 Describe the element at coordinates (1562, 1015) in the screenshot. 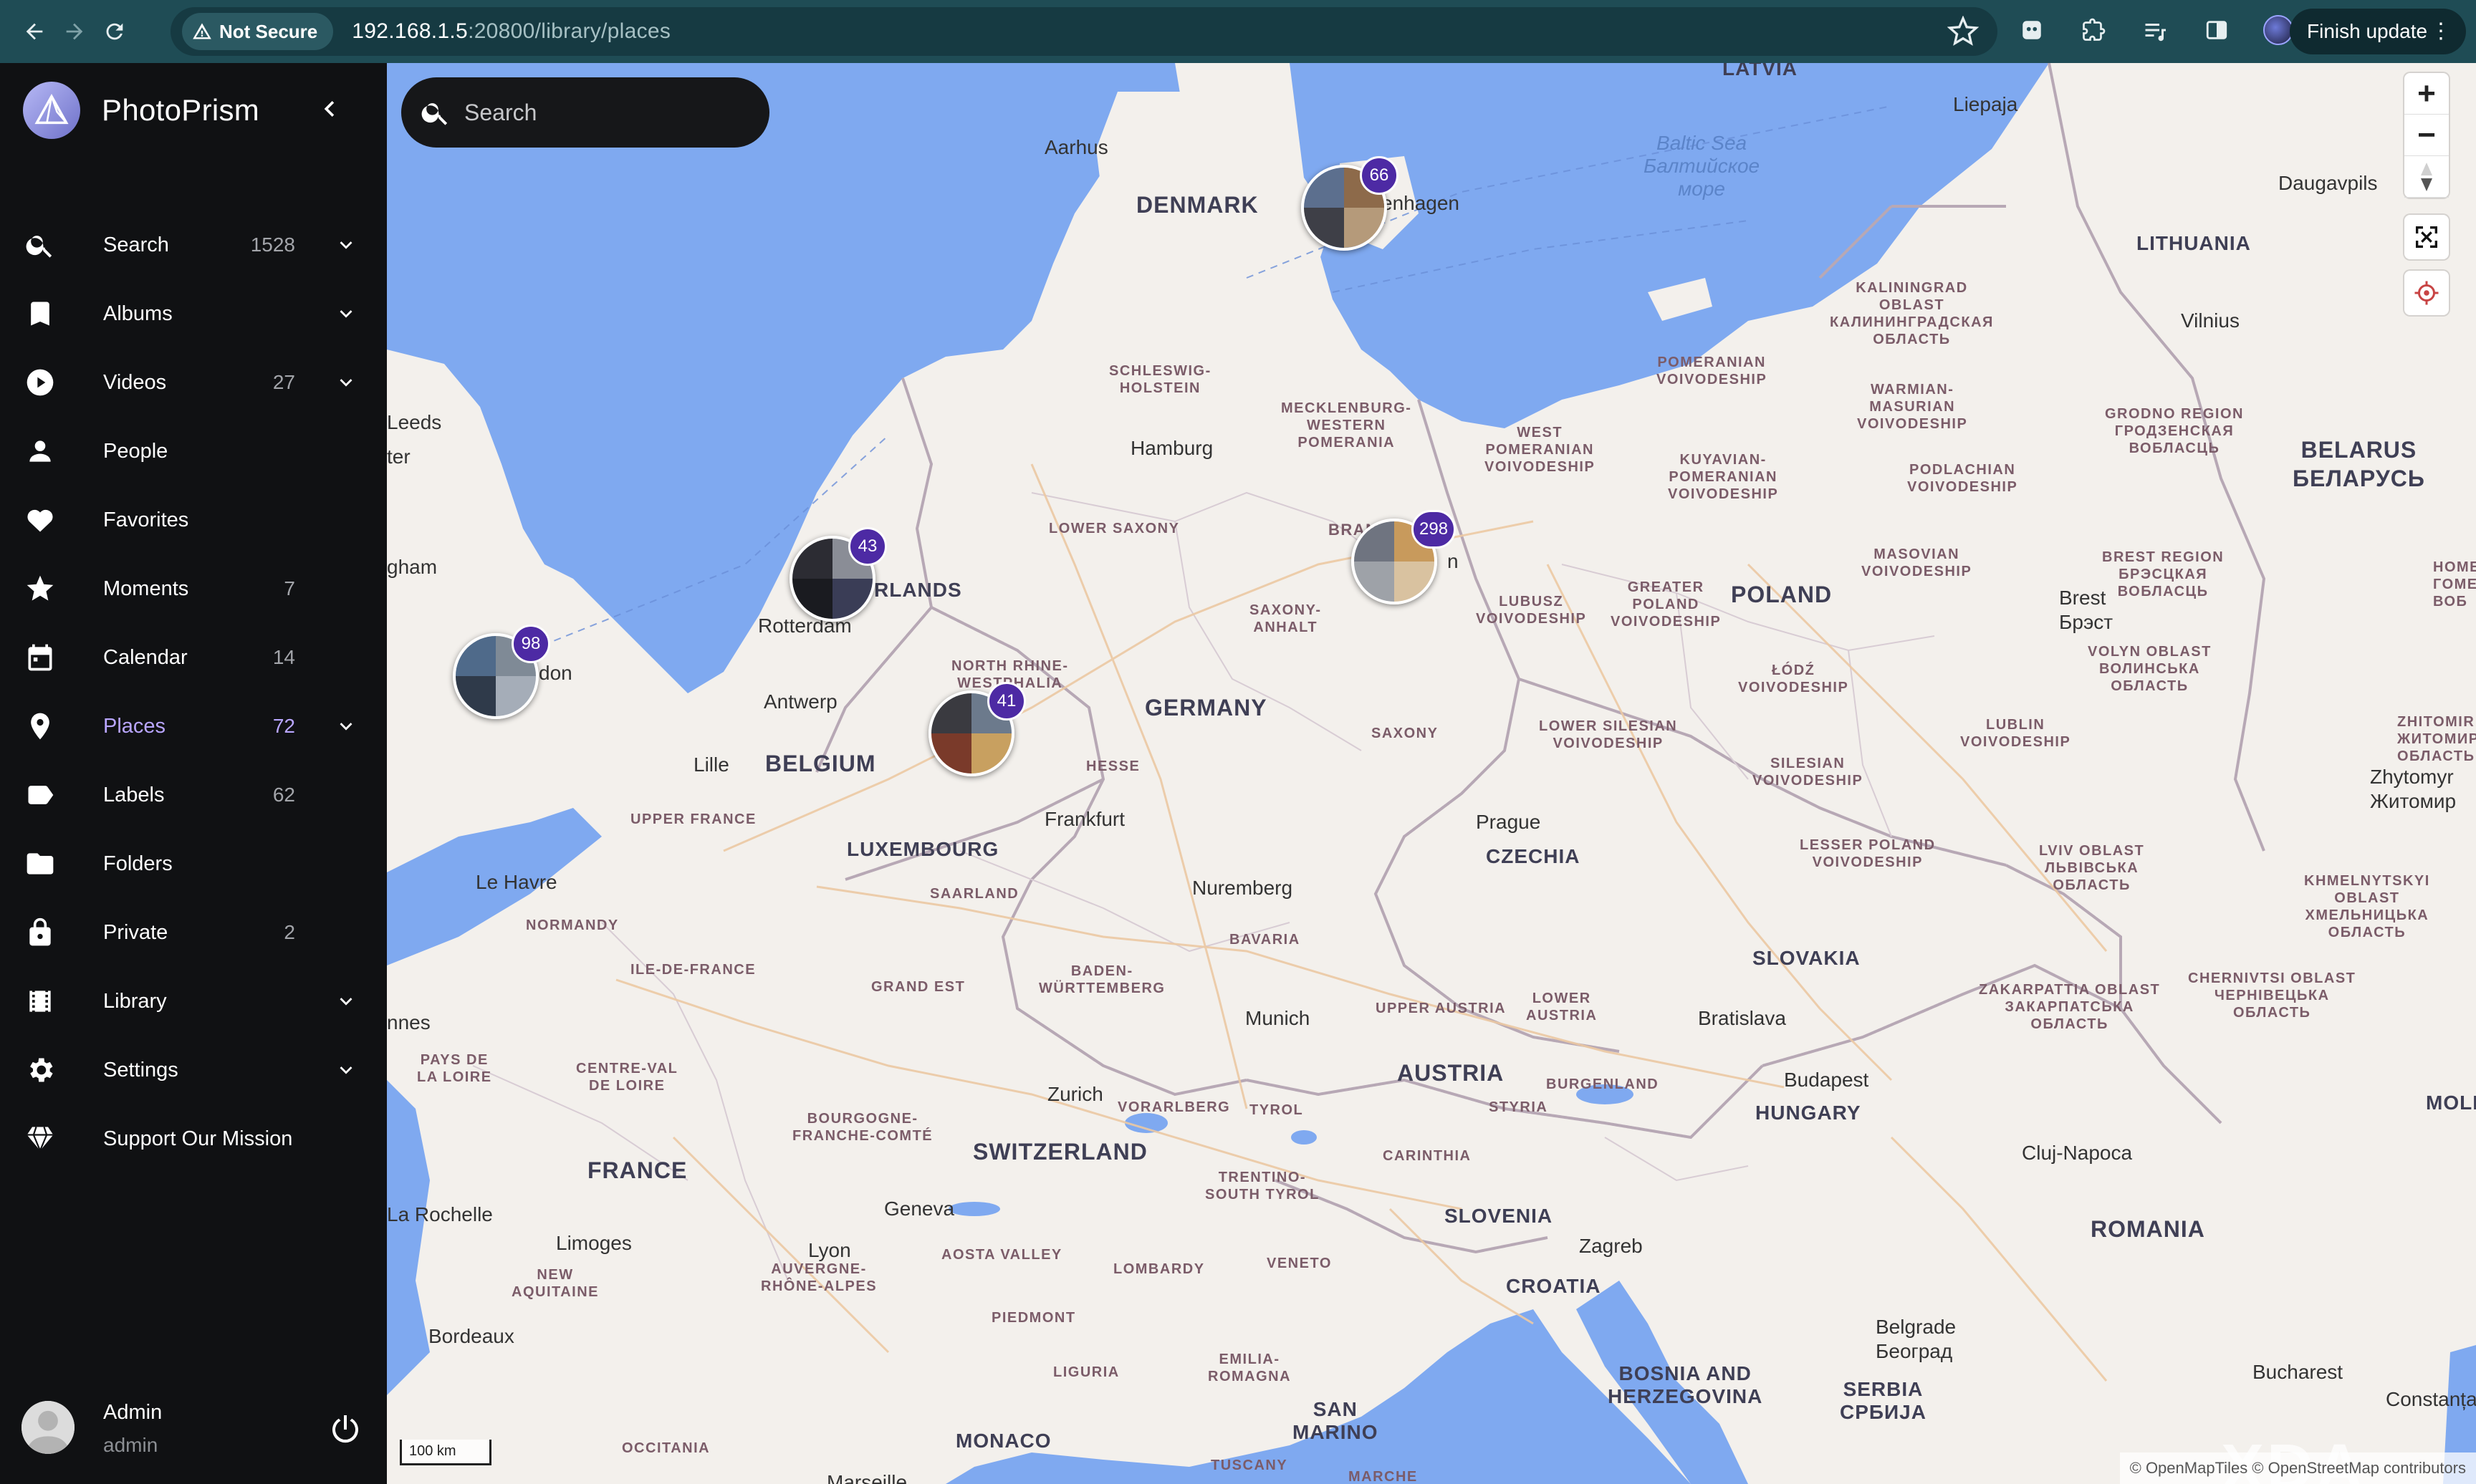

I see `map-label: AUSTRIA` at that location.